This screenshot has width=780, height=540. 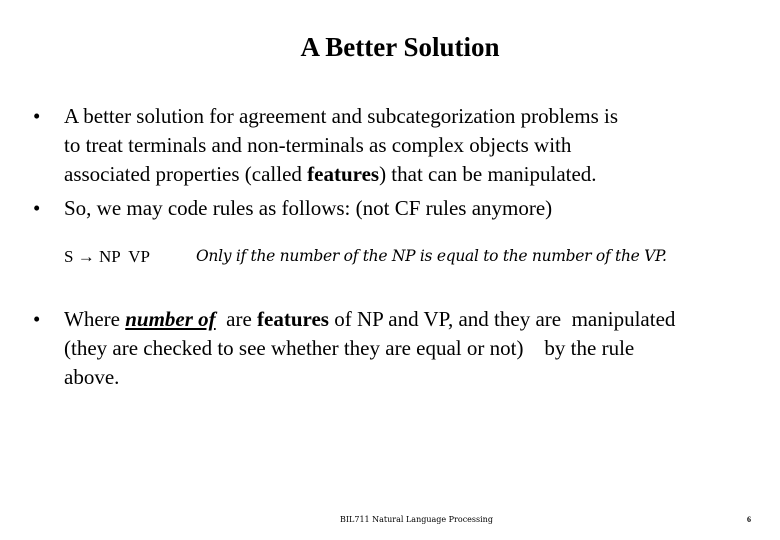 What do you see at coordinates (86, 256) in the screenshot?
I see `arrow-icon: →` at bounding box center [86, 256].